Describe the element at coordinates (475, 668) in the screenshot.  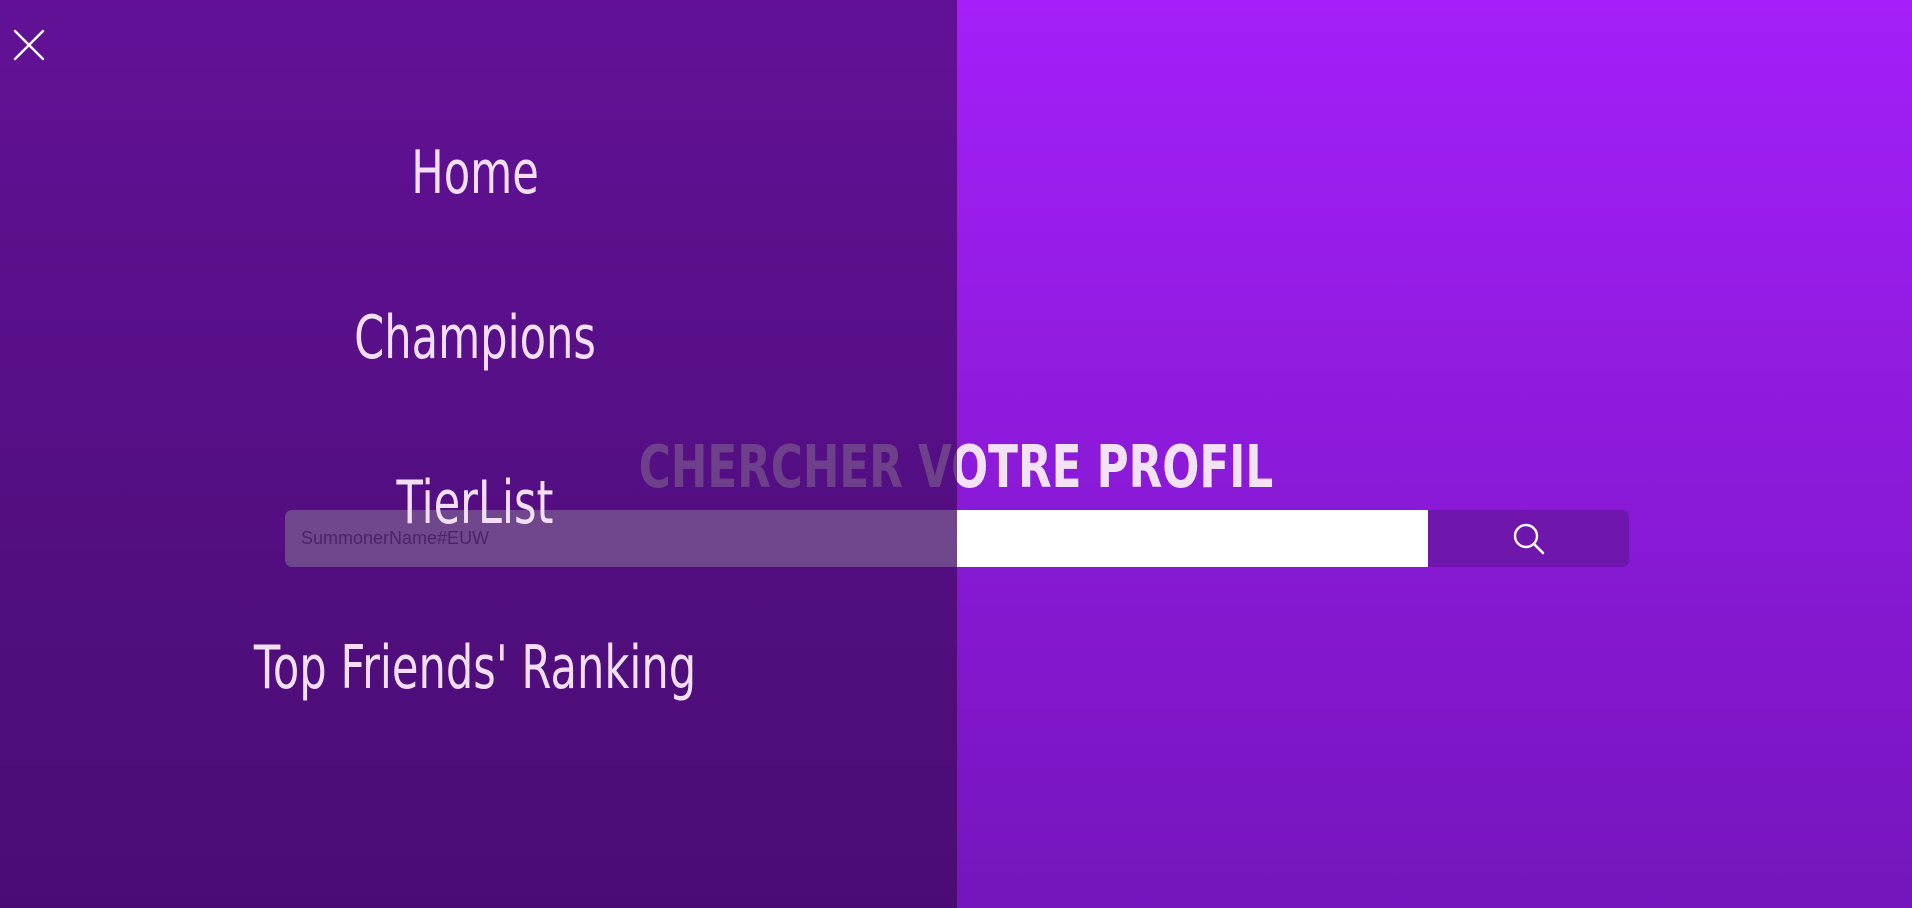
I see `nav-item-top-friends-ranking: Top Friends' Ranking` at that location.